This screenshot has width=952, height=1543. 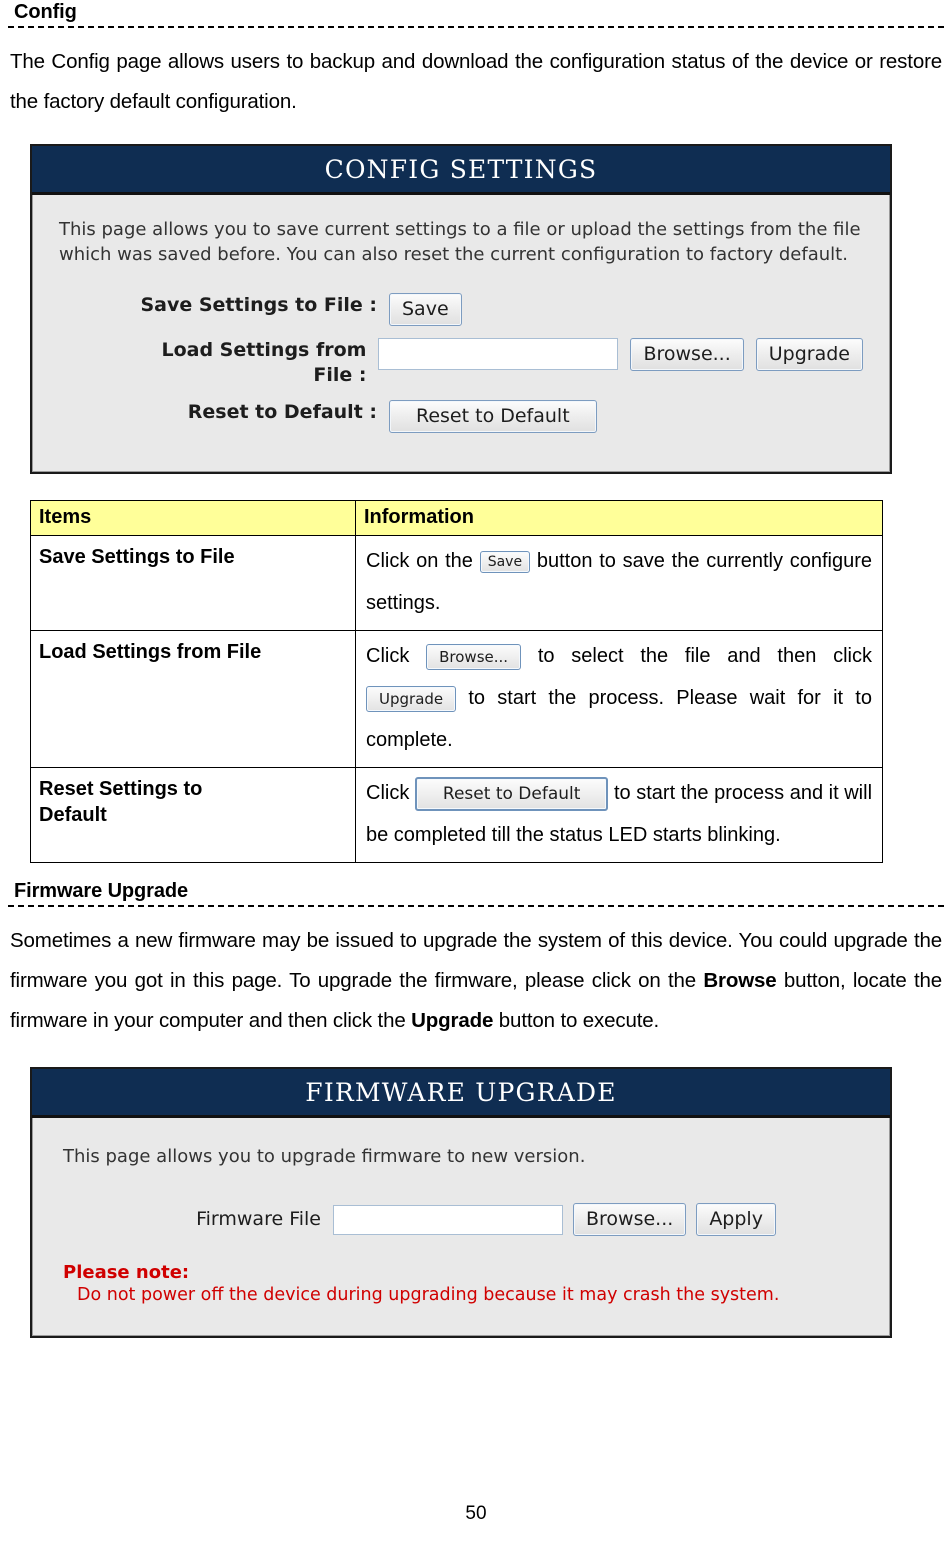 What do you see at coordinates (740, 980) in the screenshot?
I see `fw-par-bold-browse: Browse` at bounding box center [740, 980].